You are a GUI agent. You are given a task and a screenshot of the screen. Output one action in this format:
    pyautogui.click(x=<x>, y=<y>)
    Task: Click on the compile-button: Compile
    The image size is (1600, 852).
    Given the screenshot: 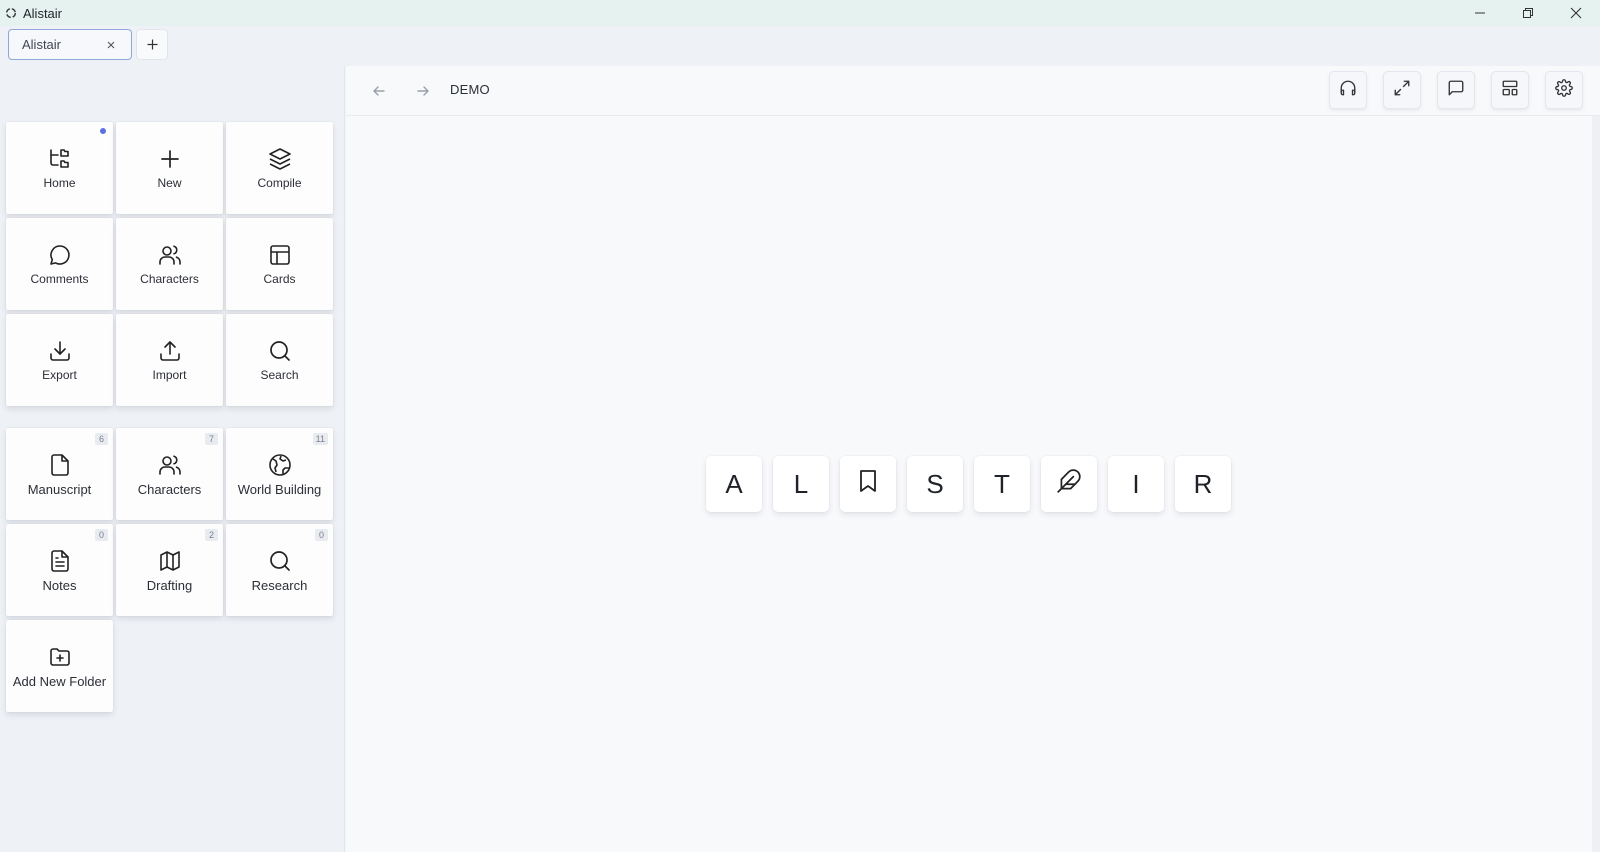 What is the action you would take?
    pyautogui.click(x=279, y=168)
    